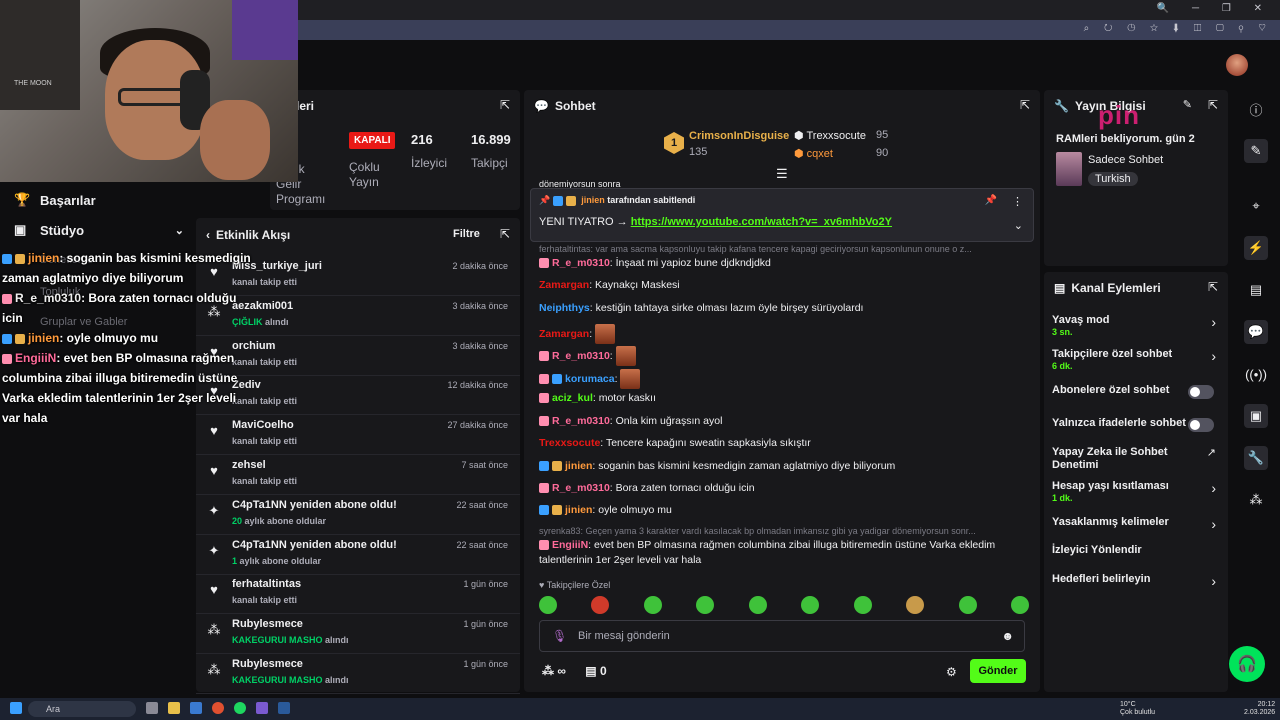  What do you see at coordinates (1136, 550) in the screenshot?
I see `channel-action-row: İzleyici Yönlendir` at bounding box center [1136, 550].